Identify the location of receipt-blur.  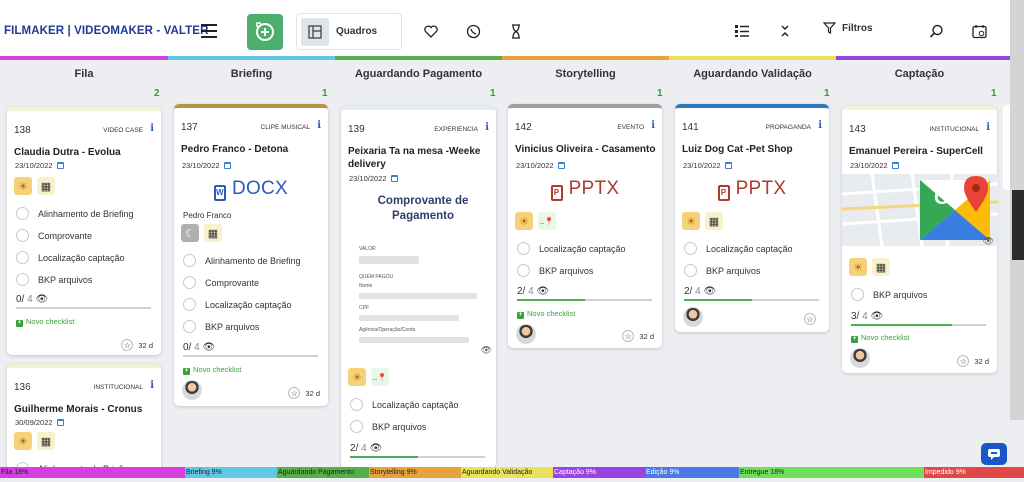
(409, 318).